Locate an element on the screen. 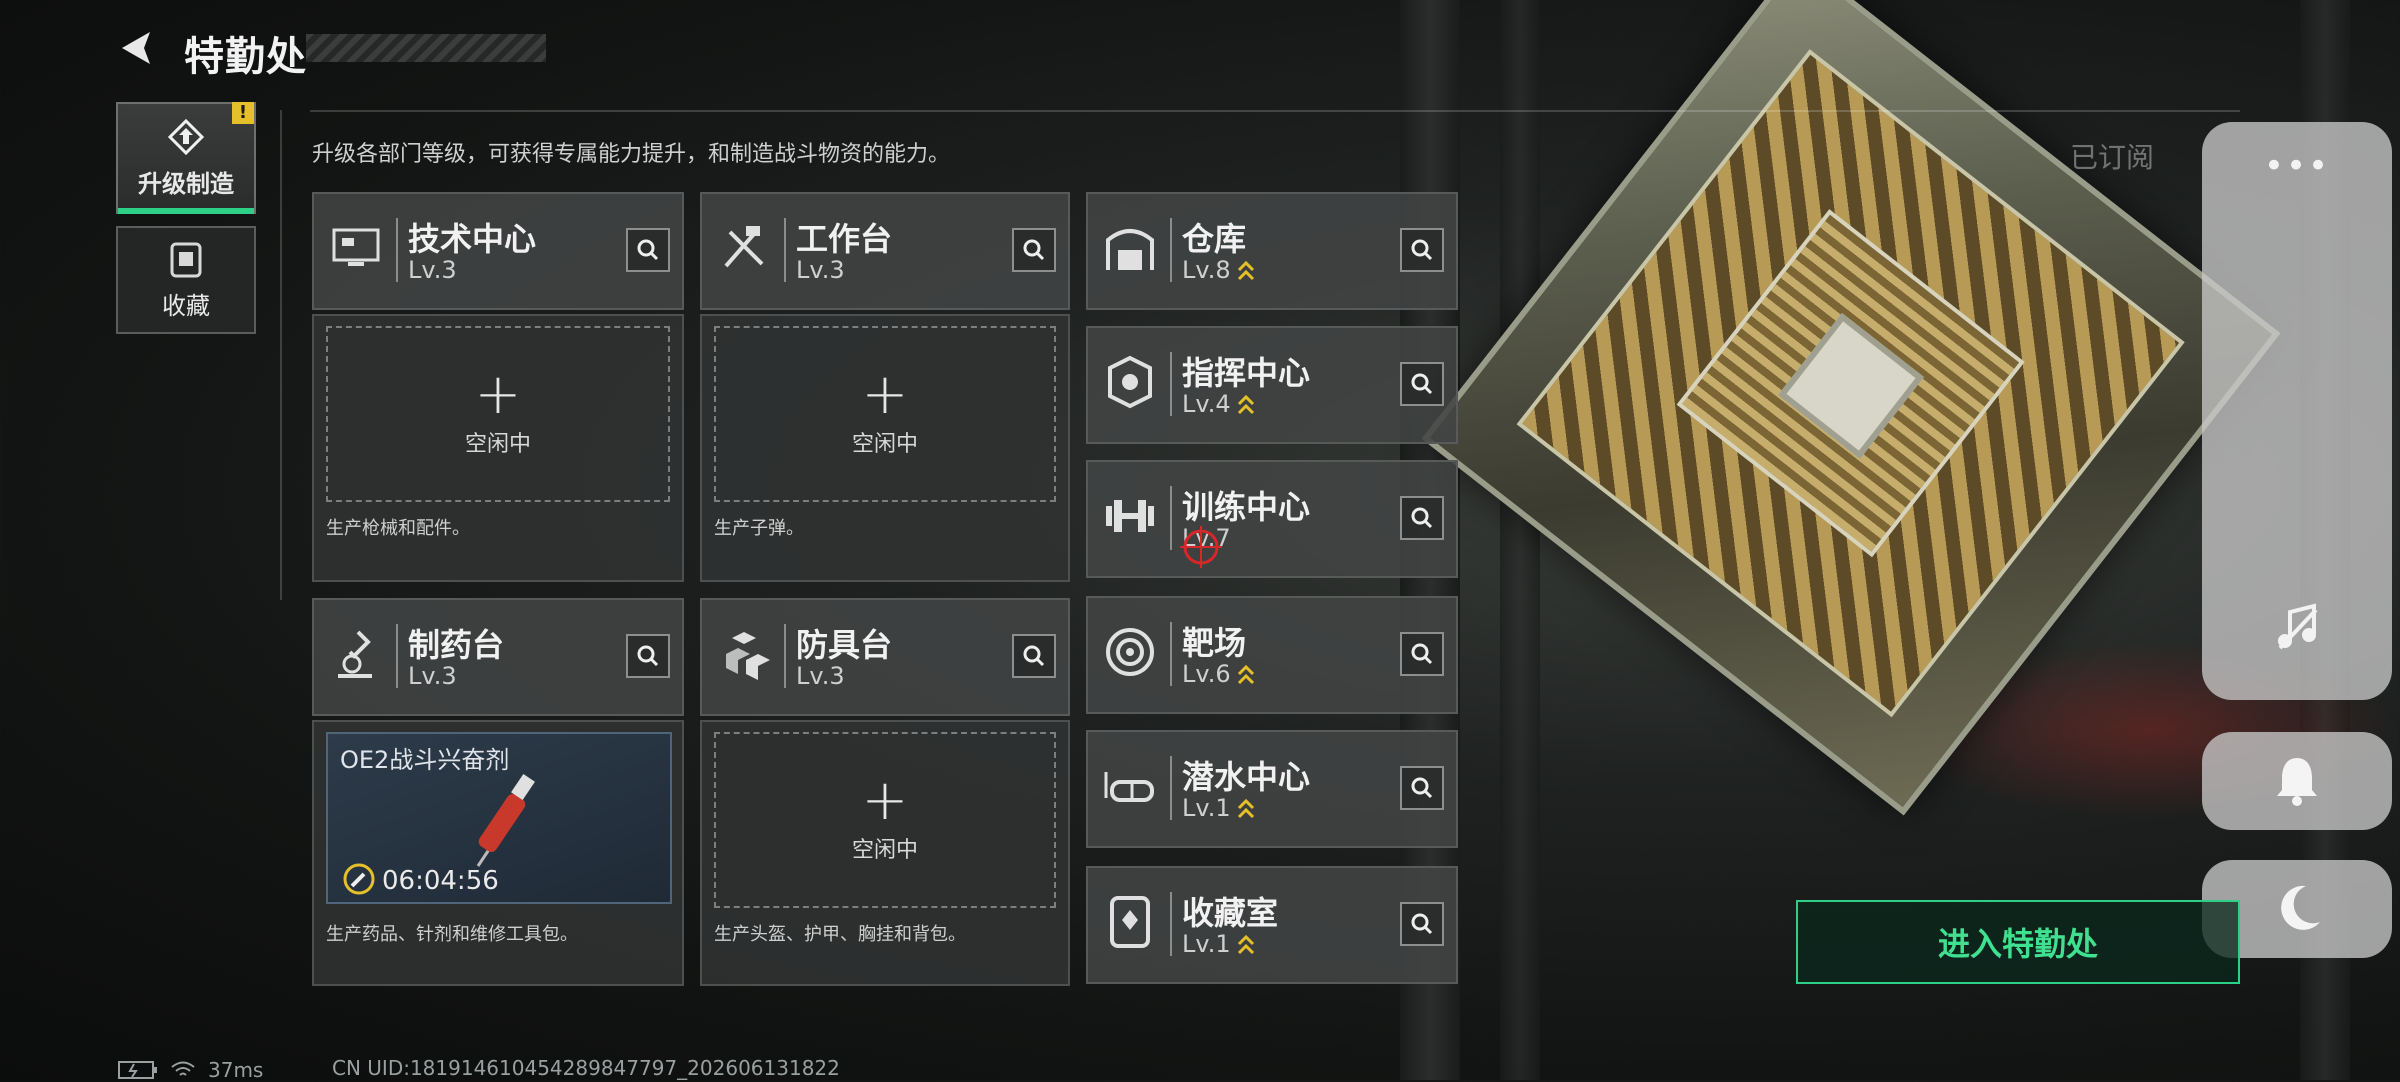 The width and height of the screenshot is (2400, 1082). command-center-icon is located at coordinates (1130, 382).